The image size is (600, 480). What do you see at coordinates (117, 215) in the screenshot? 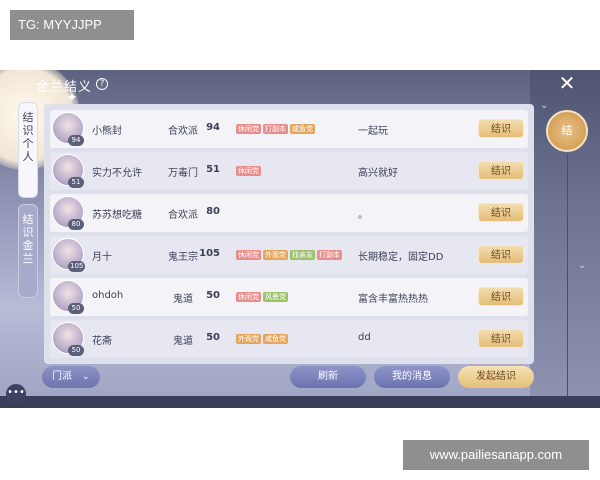
I see `player-name: 苏苏想吃糖` at bounding box center [117, 215].